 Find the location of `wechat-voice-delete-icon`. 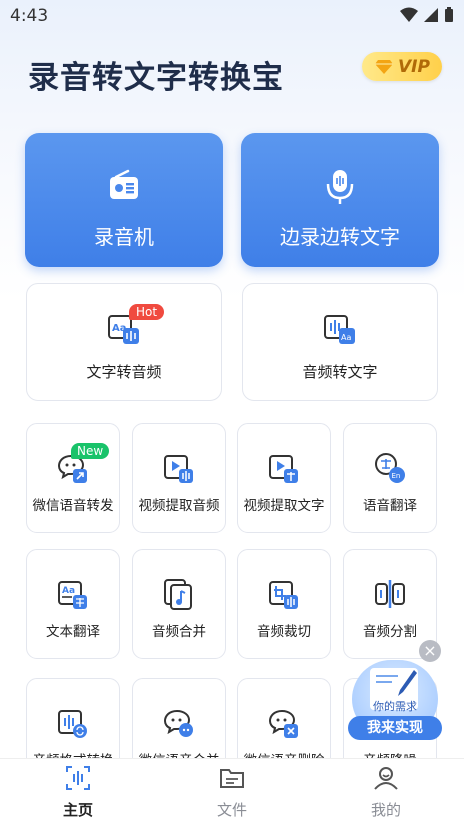

wechat-voice-delete-icon is located at coordinates (283, 723).